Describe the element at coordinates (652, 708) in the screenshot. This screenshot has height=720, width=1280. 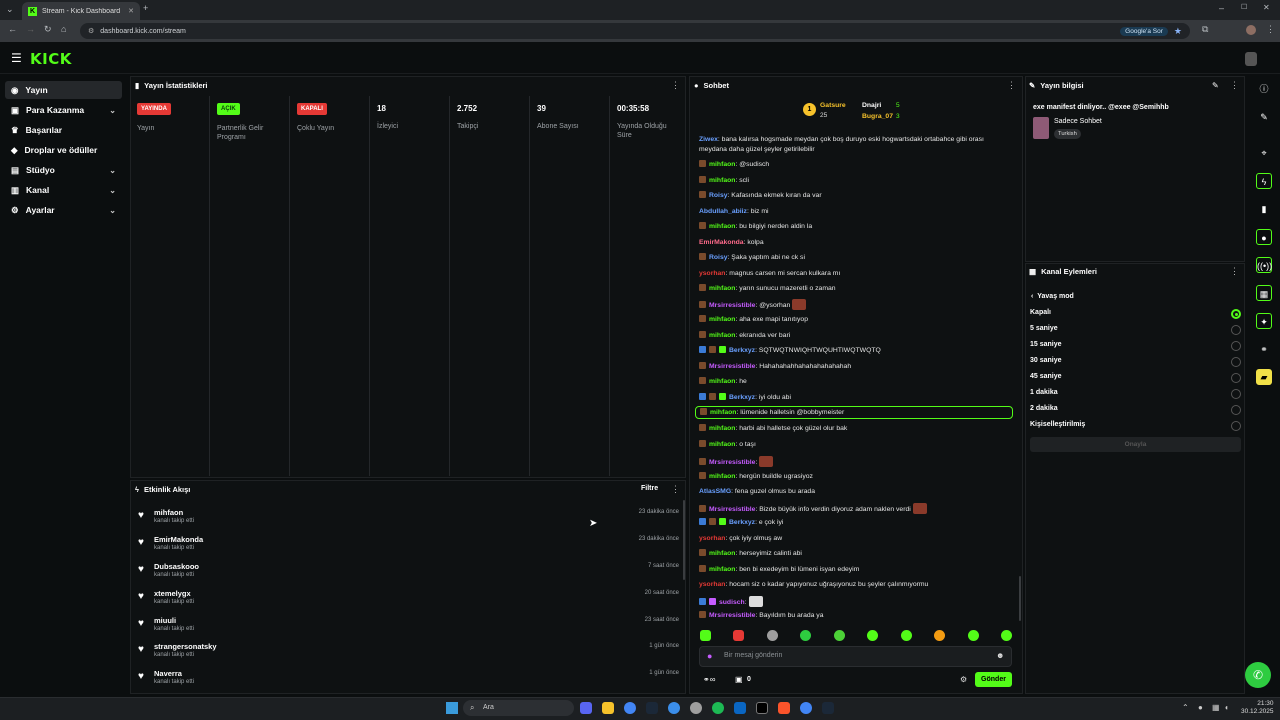
I see `steam-icon` at that location.